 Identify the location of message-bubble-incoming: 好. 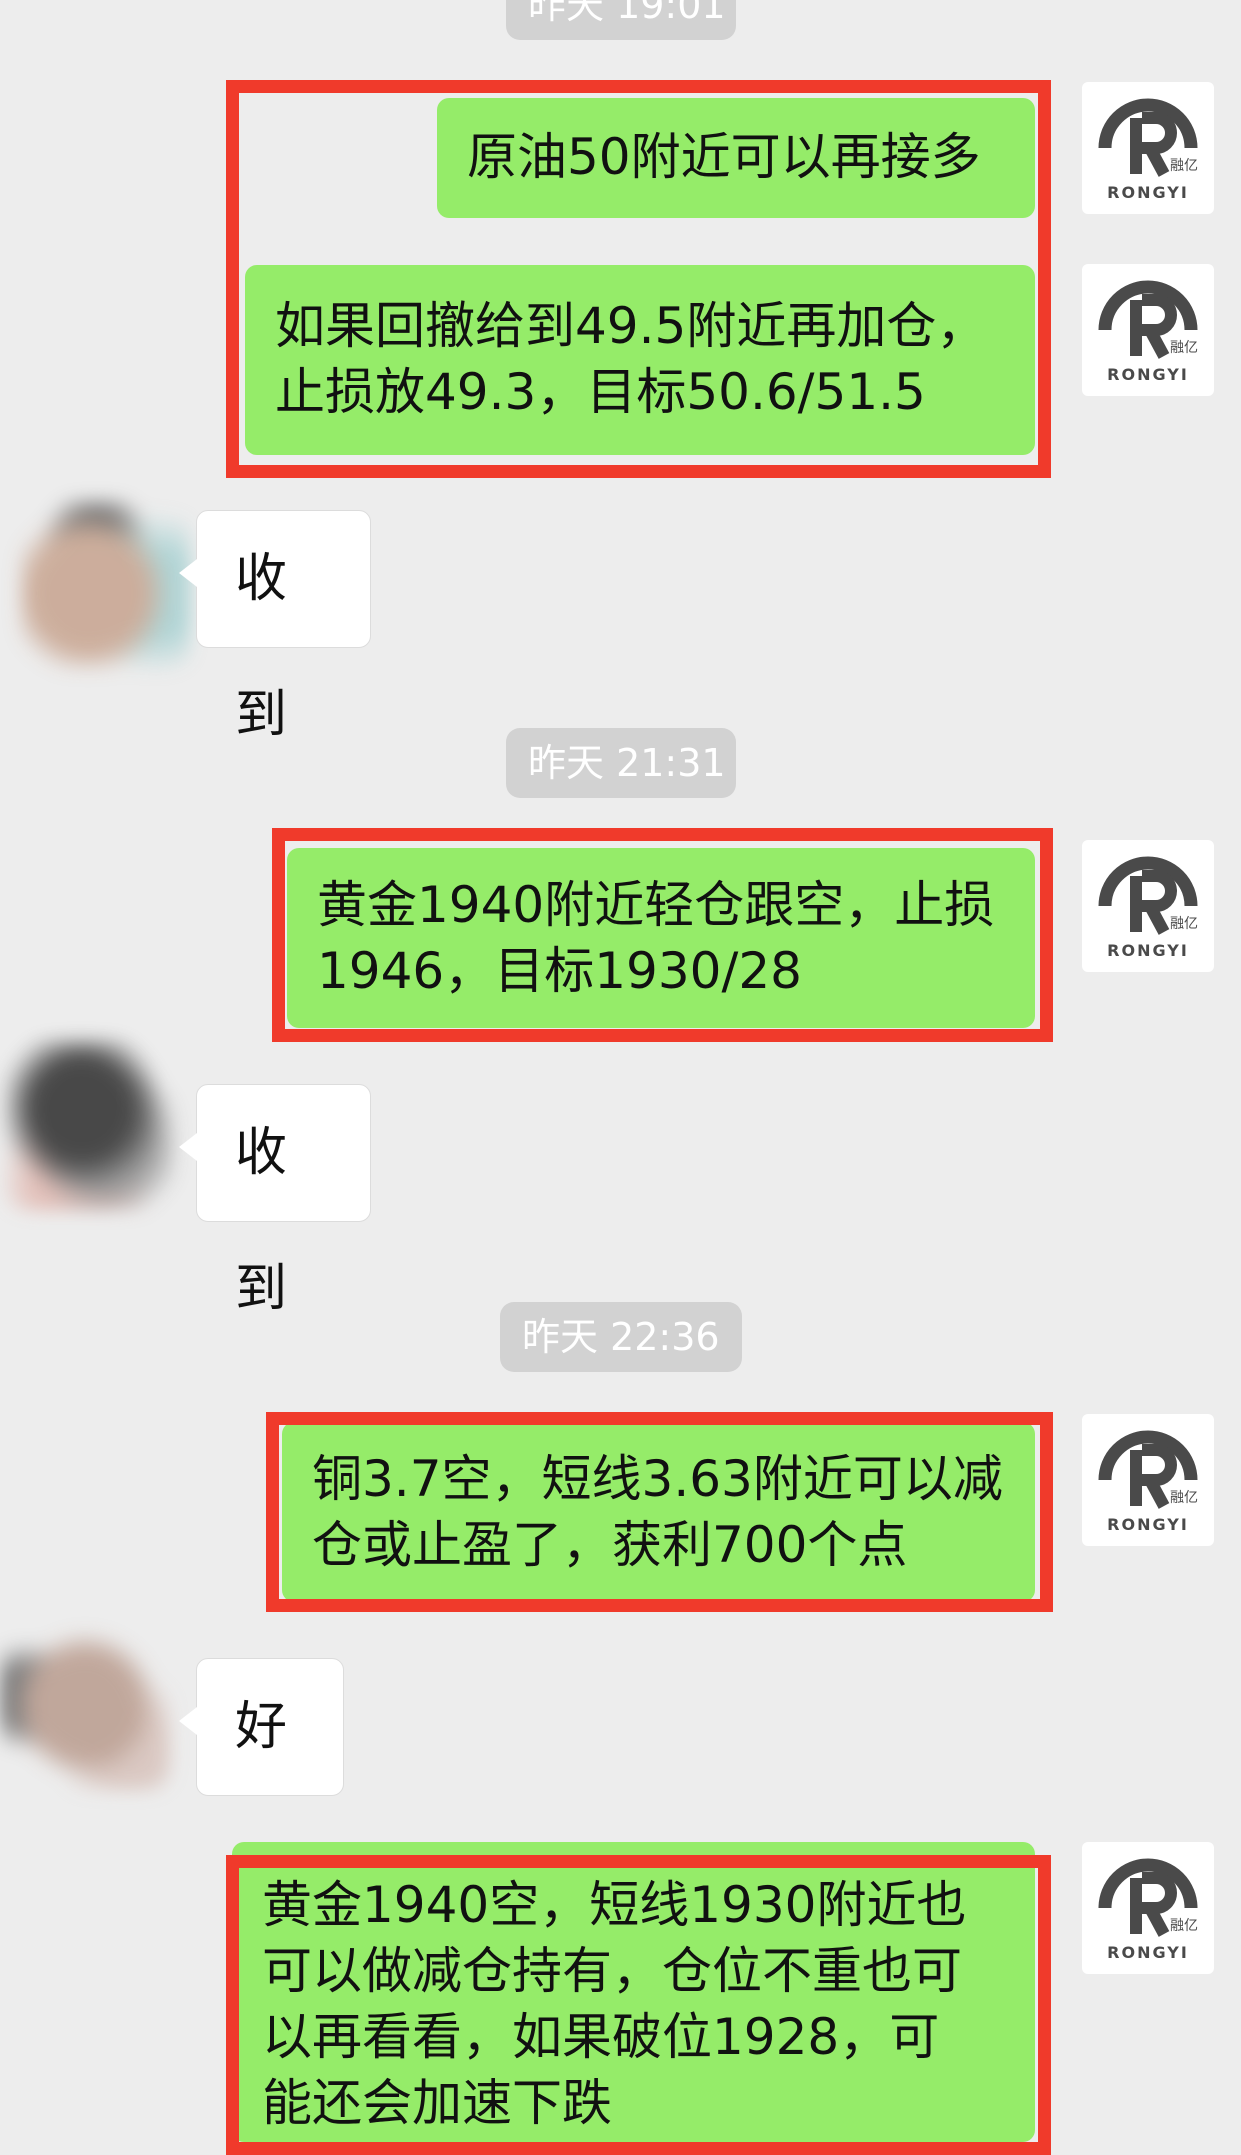
(261, 1727).